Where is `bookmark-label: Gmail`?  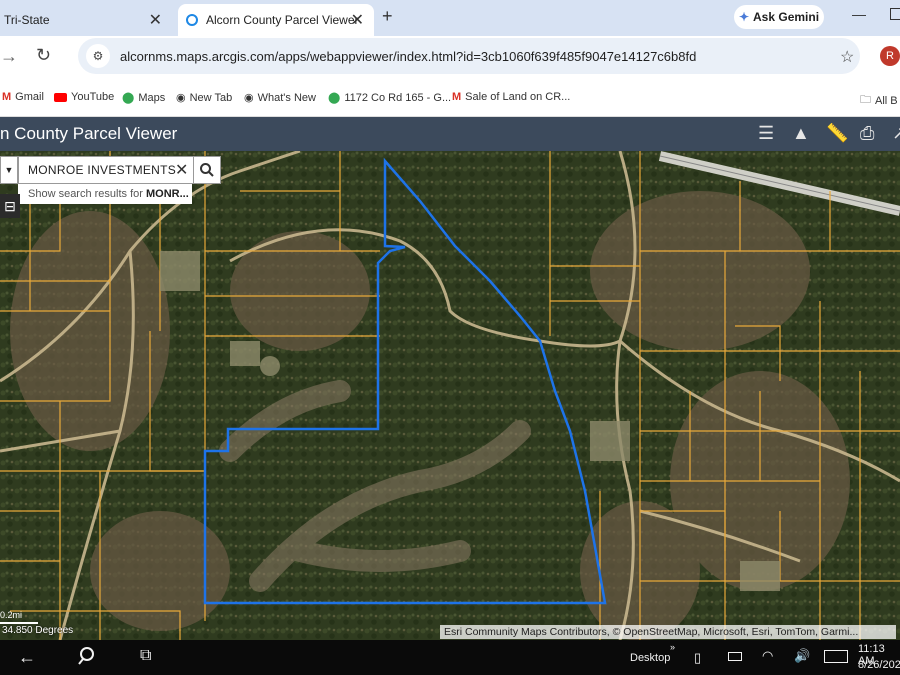
bookmark-label: Gmail is located at coordinates (29, 97).